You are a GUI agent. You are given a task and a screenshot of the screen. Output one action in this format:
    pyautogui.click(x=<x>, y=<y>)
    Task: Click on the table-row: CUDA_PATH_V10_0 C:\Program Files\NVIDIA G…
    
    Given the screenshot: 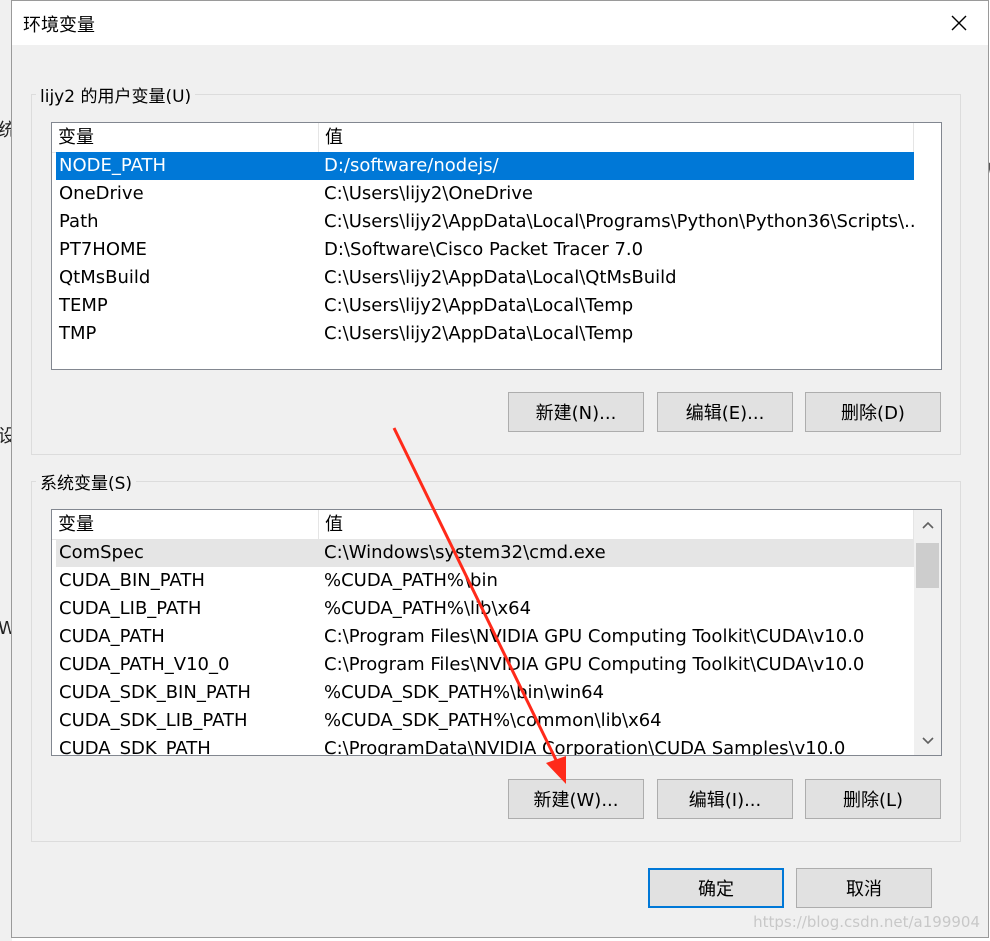 What is the action you would take?
    pyautogui.click(x=485, y=665)
    